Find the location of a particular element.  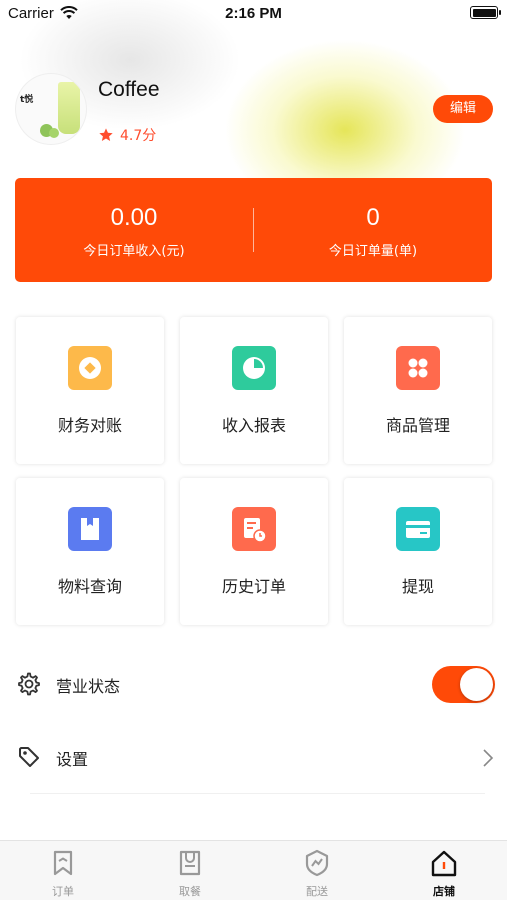

shop-name: Coffee is located at coordinates (129, 89).